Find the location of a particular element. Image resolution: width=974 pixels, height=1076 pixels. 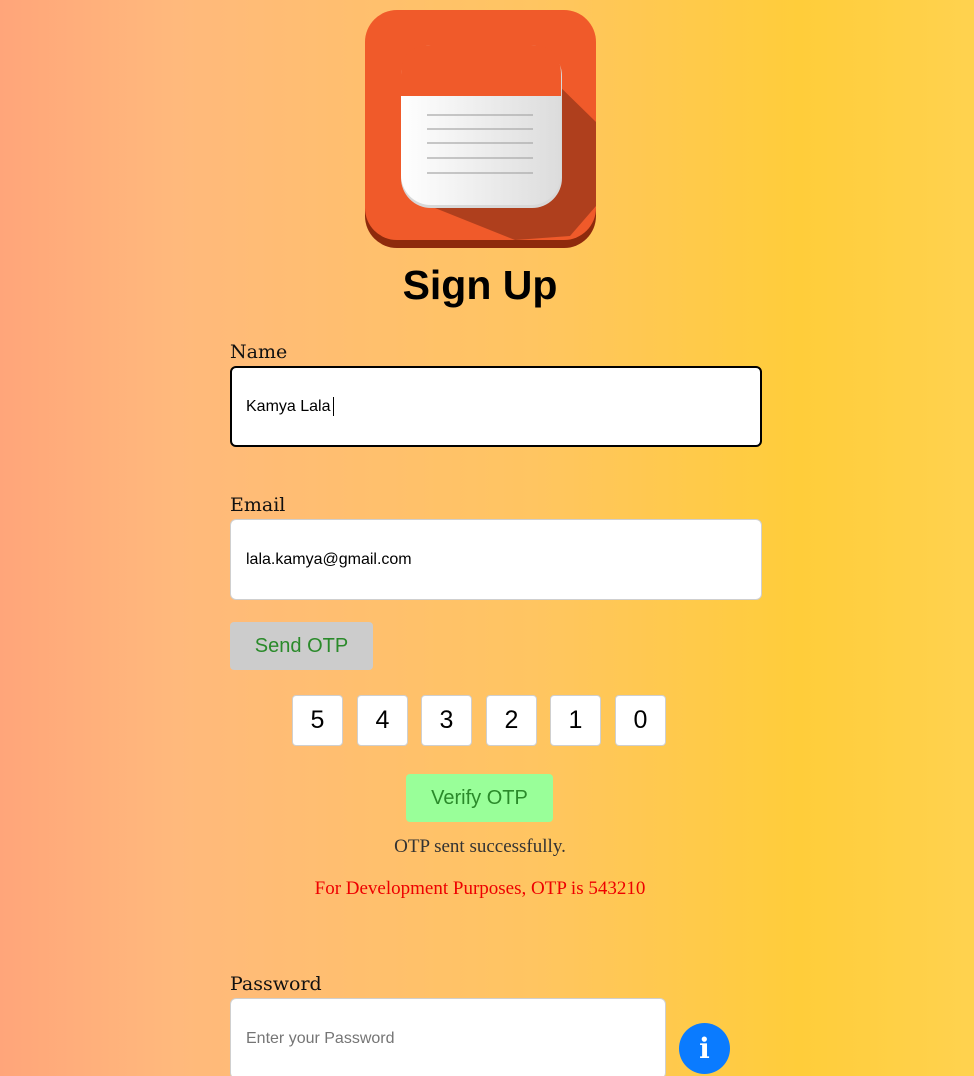

email-input is located at coordinates (496, 559).